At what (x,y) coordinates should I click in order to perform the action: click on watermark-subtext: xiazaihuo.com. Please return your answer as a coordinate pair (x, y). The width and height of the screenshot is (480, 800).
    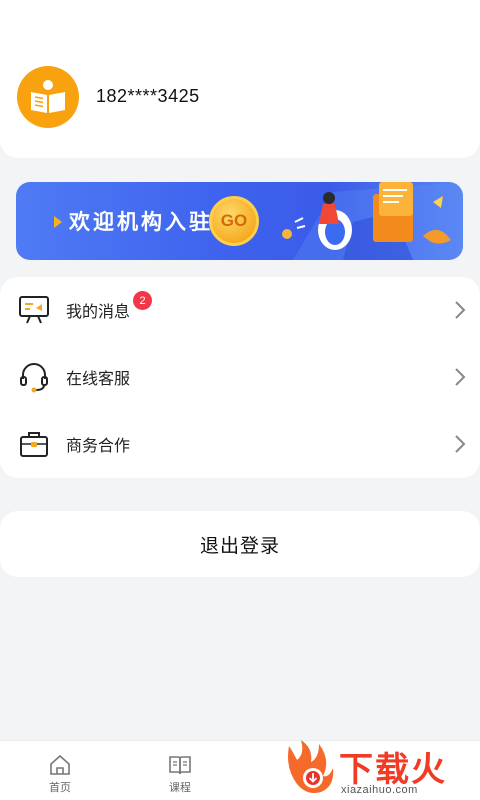
    Looking at the image, I should click on (379, 790).